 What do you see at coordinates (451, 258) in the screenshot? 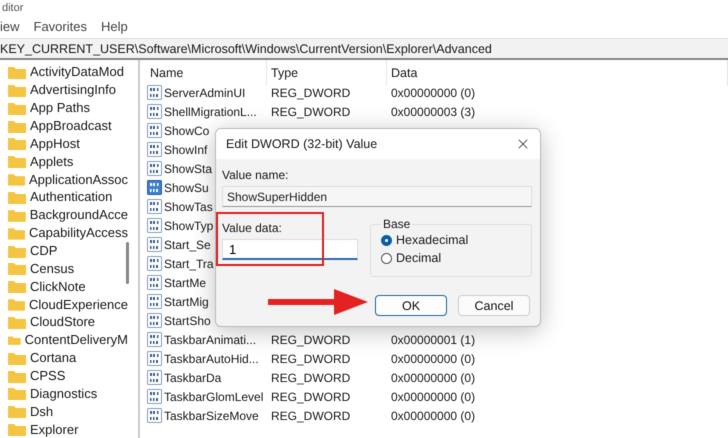
I see `radio-option: Decimal` at bounding box center [451, 258].